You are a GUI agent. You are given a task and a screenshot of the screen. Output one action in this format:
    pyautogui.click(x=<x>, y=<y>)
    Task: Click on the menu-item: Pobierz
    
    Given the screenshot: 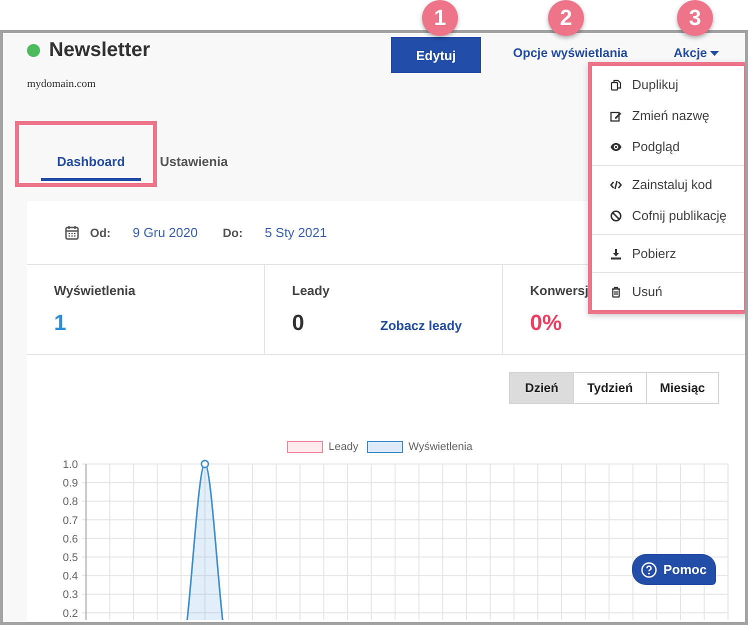 What is the action you would take?
    pyautogui.click(x=668, y=253)
    